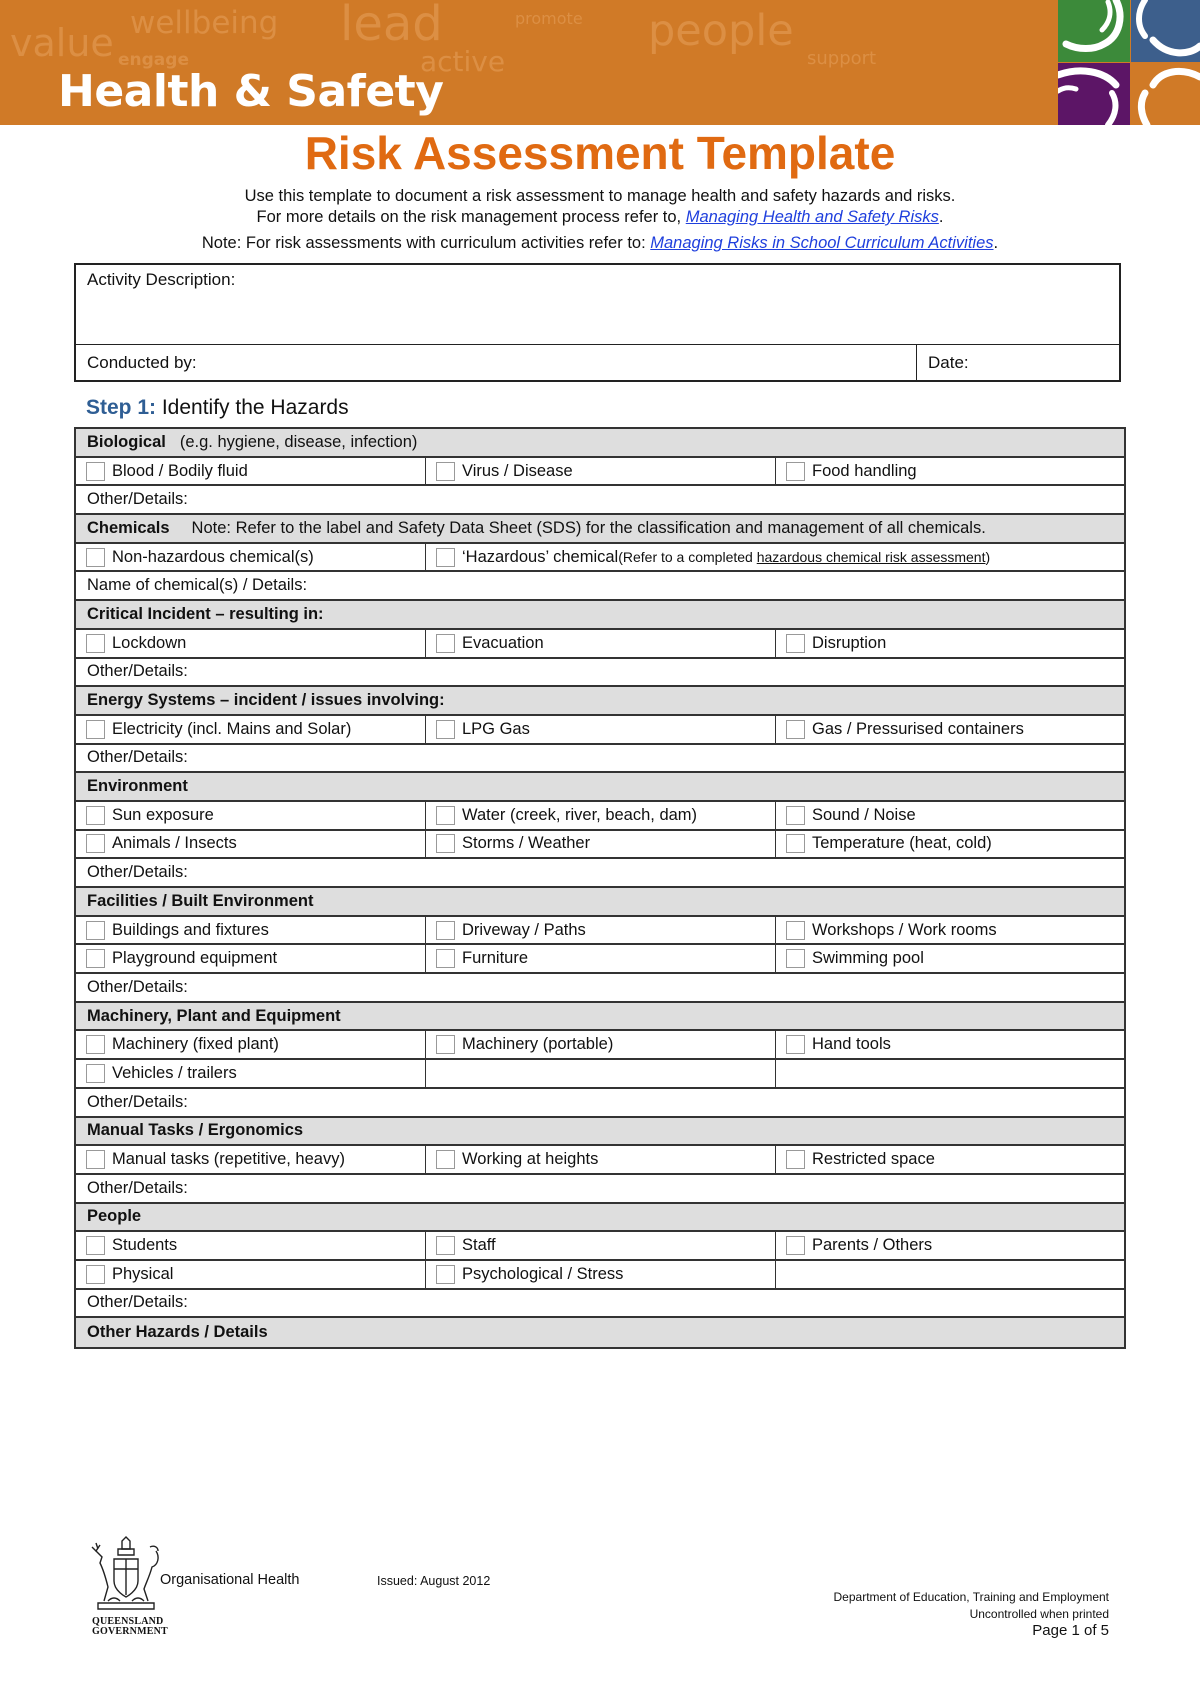 This screenshot has height=1697, width=1200. I want to click on option-label: Lockdown, so click(149, 642).